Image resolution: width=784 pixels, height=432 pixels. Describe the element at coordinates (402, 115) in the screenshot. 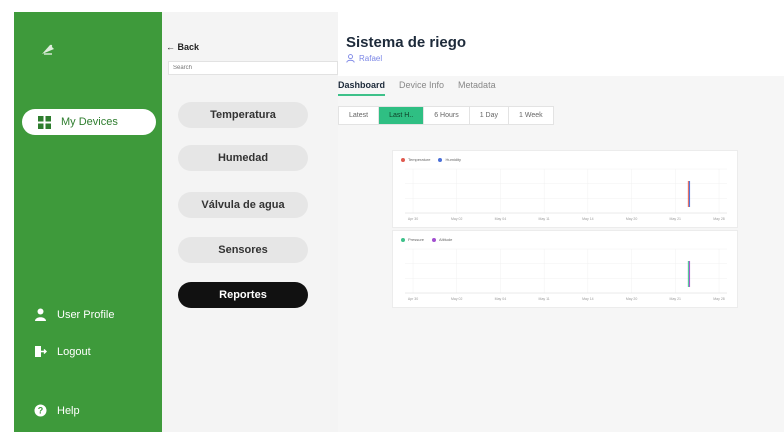

I see `range-last-hour: Last H..` at that location.